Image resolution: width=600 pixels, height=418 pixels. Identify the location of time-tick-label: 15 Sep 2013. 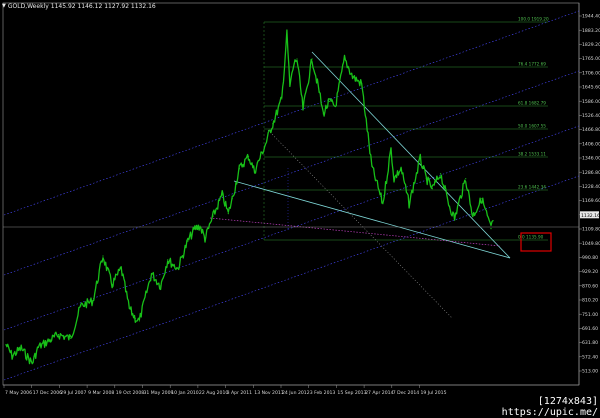
(351, 393).